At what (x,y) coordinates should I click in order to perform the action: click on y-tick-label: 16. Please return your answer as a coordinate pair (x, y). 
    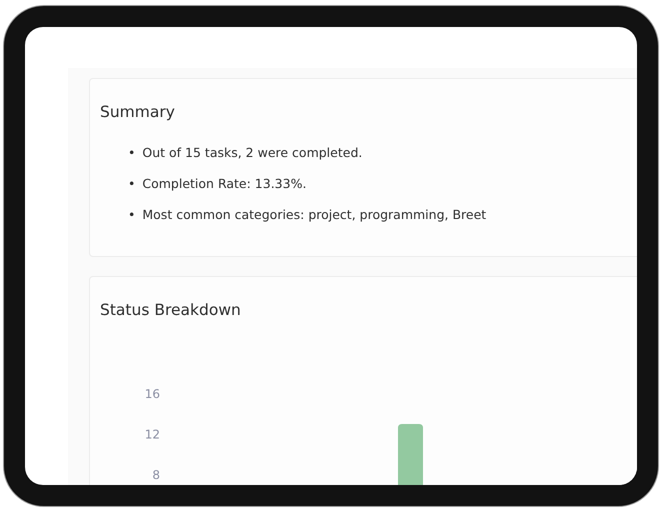
    Looking at the image, I should click on (152, 394).